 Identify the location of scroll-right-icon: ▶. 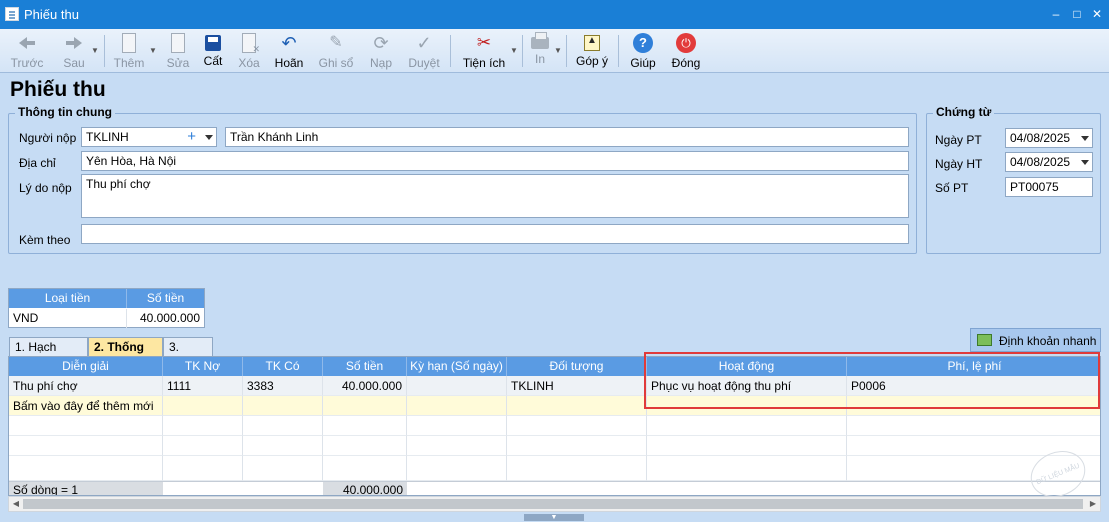
(1093, 504).